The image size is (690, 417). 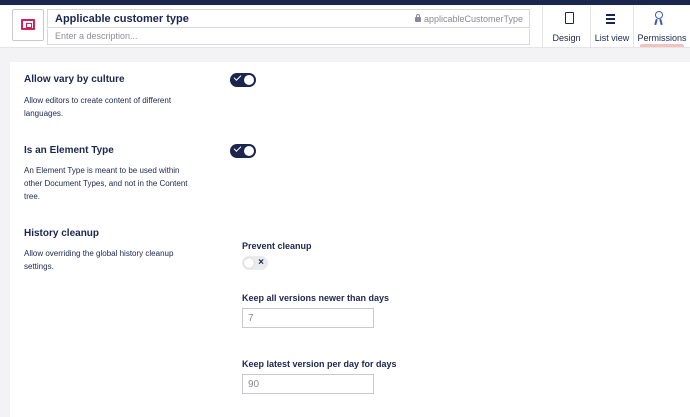 What do you see at coordinates (659, 18) in the screenshot?
I see `permissions-icon` at bounding box center [659, 18].